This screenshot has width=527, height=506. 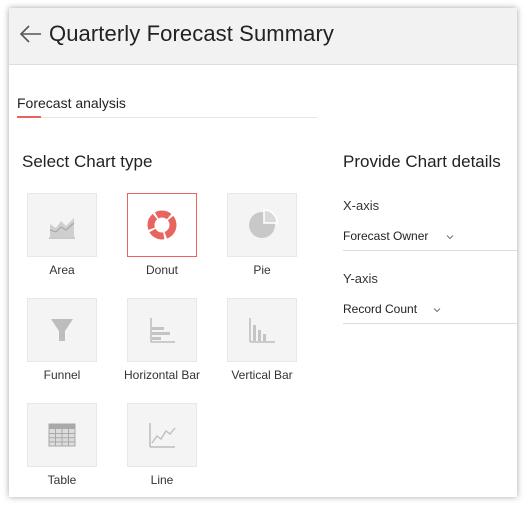 I want to click on pie-chart-icon, so click(x=263, y=223).